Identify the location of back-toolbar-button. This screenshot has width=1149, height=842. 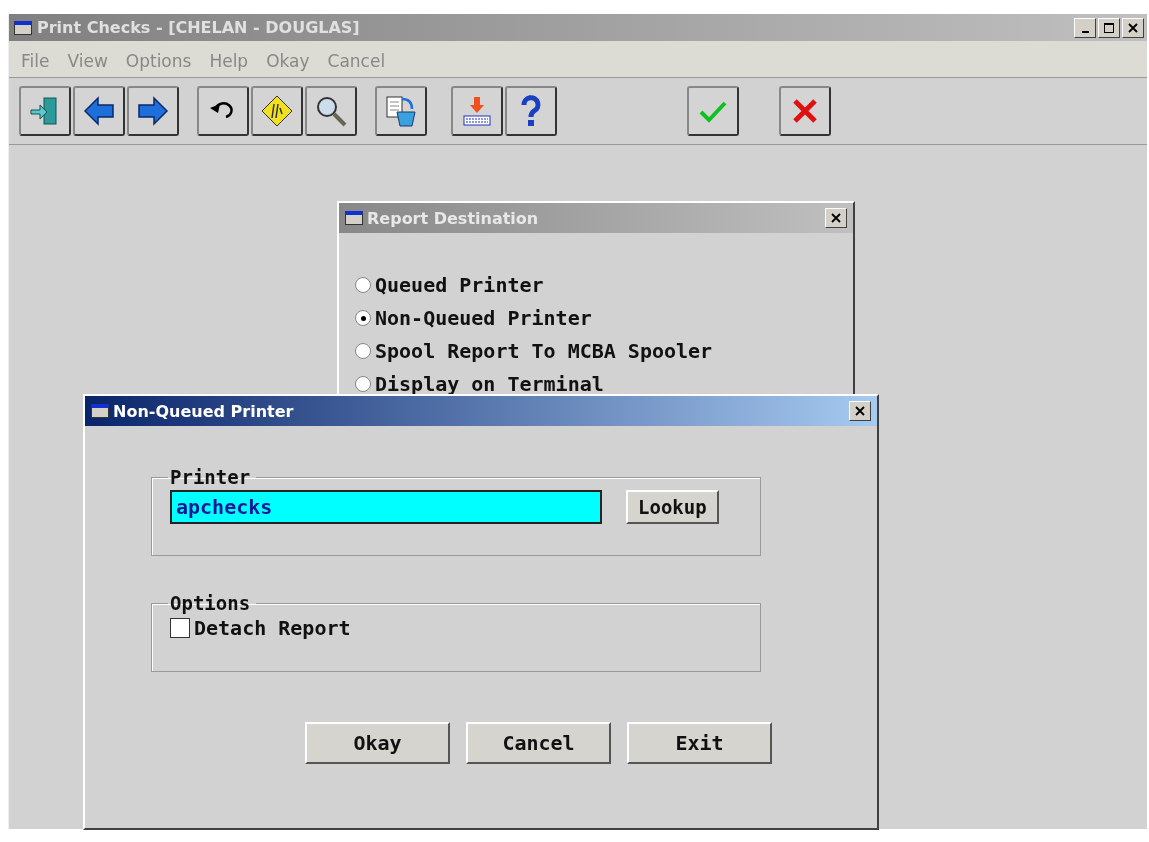
(99, 111).